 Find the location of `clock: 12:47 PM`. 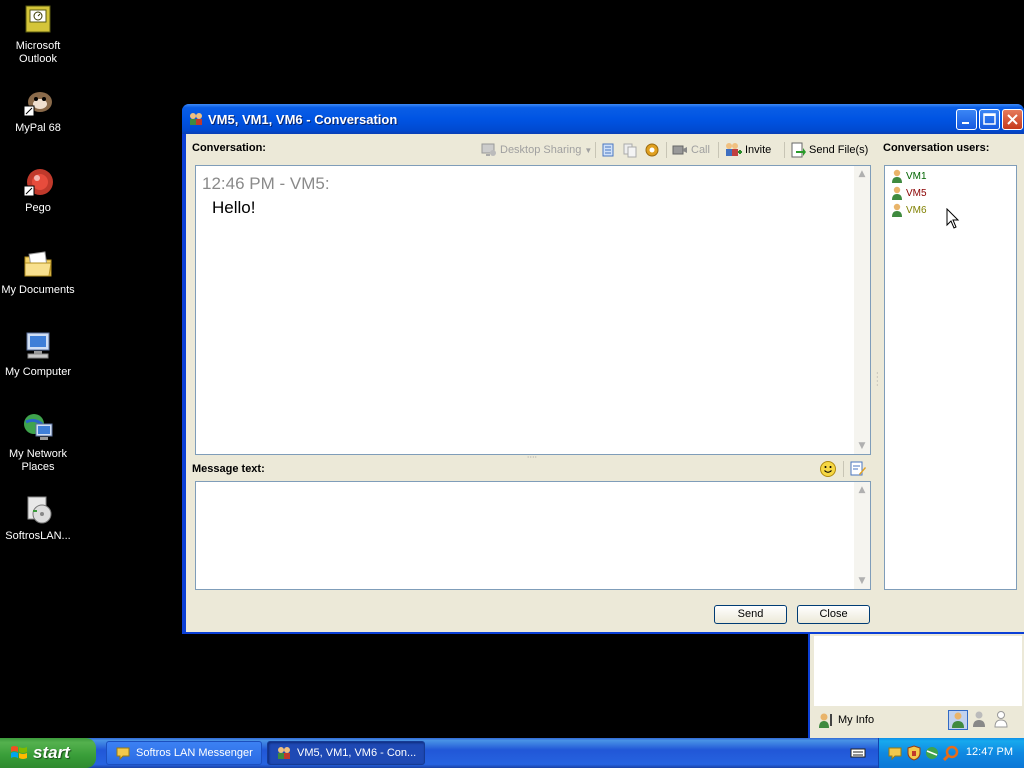

clock: 12:47 PM is located at coordinates (989, 752).